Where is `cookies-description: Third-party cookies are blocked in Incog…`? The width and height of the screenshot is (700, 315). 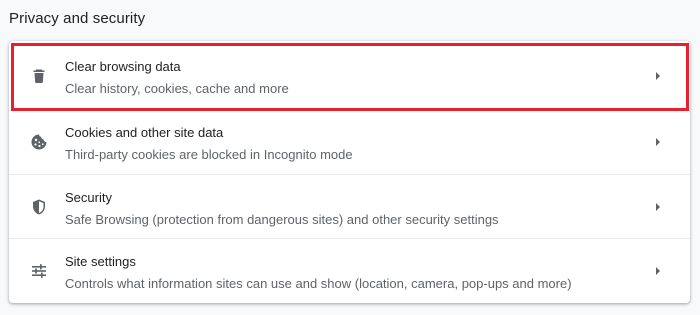 cookies-description: Third-party cookies are blocked in Incog… is located at coordinates (209, 154).